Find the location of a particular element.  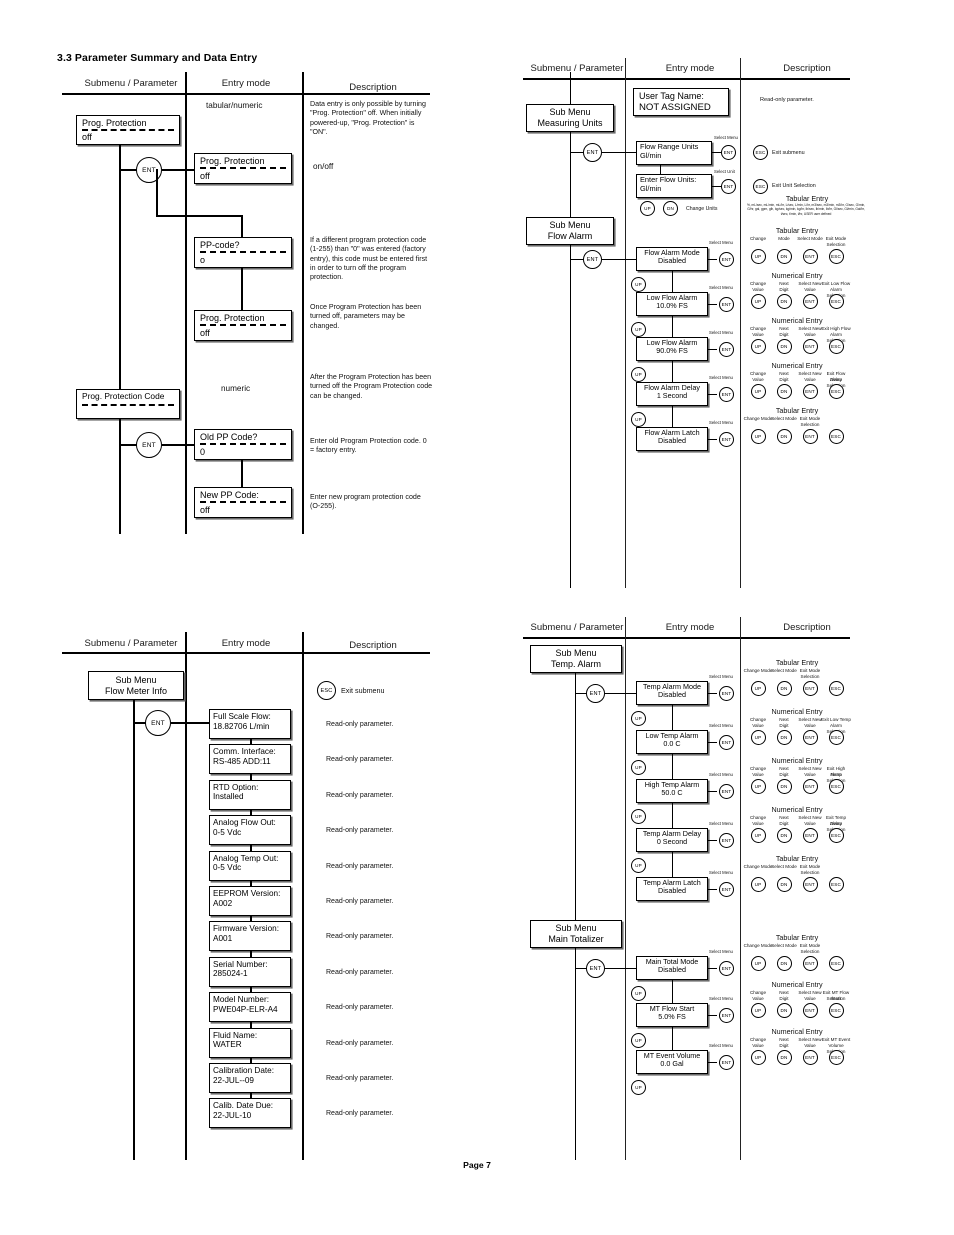

key-ent-main-totalizer: ENT is located at coordinates (595, 968).